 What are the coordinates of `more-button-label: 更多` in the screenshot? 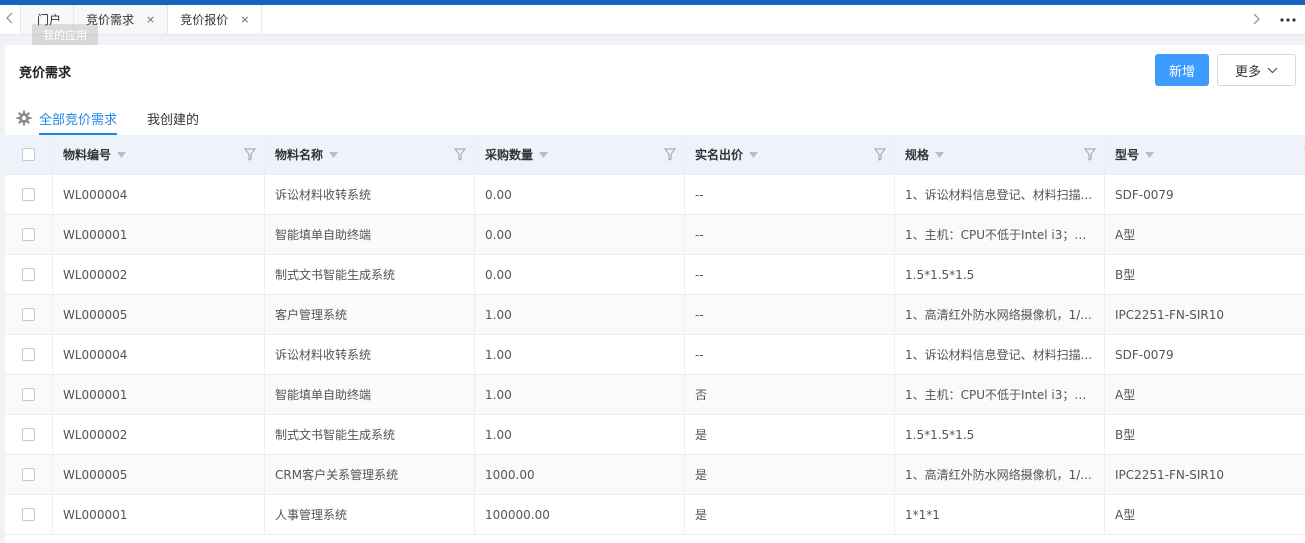 It's located at (1247, 72).